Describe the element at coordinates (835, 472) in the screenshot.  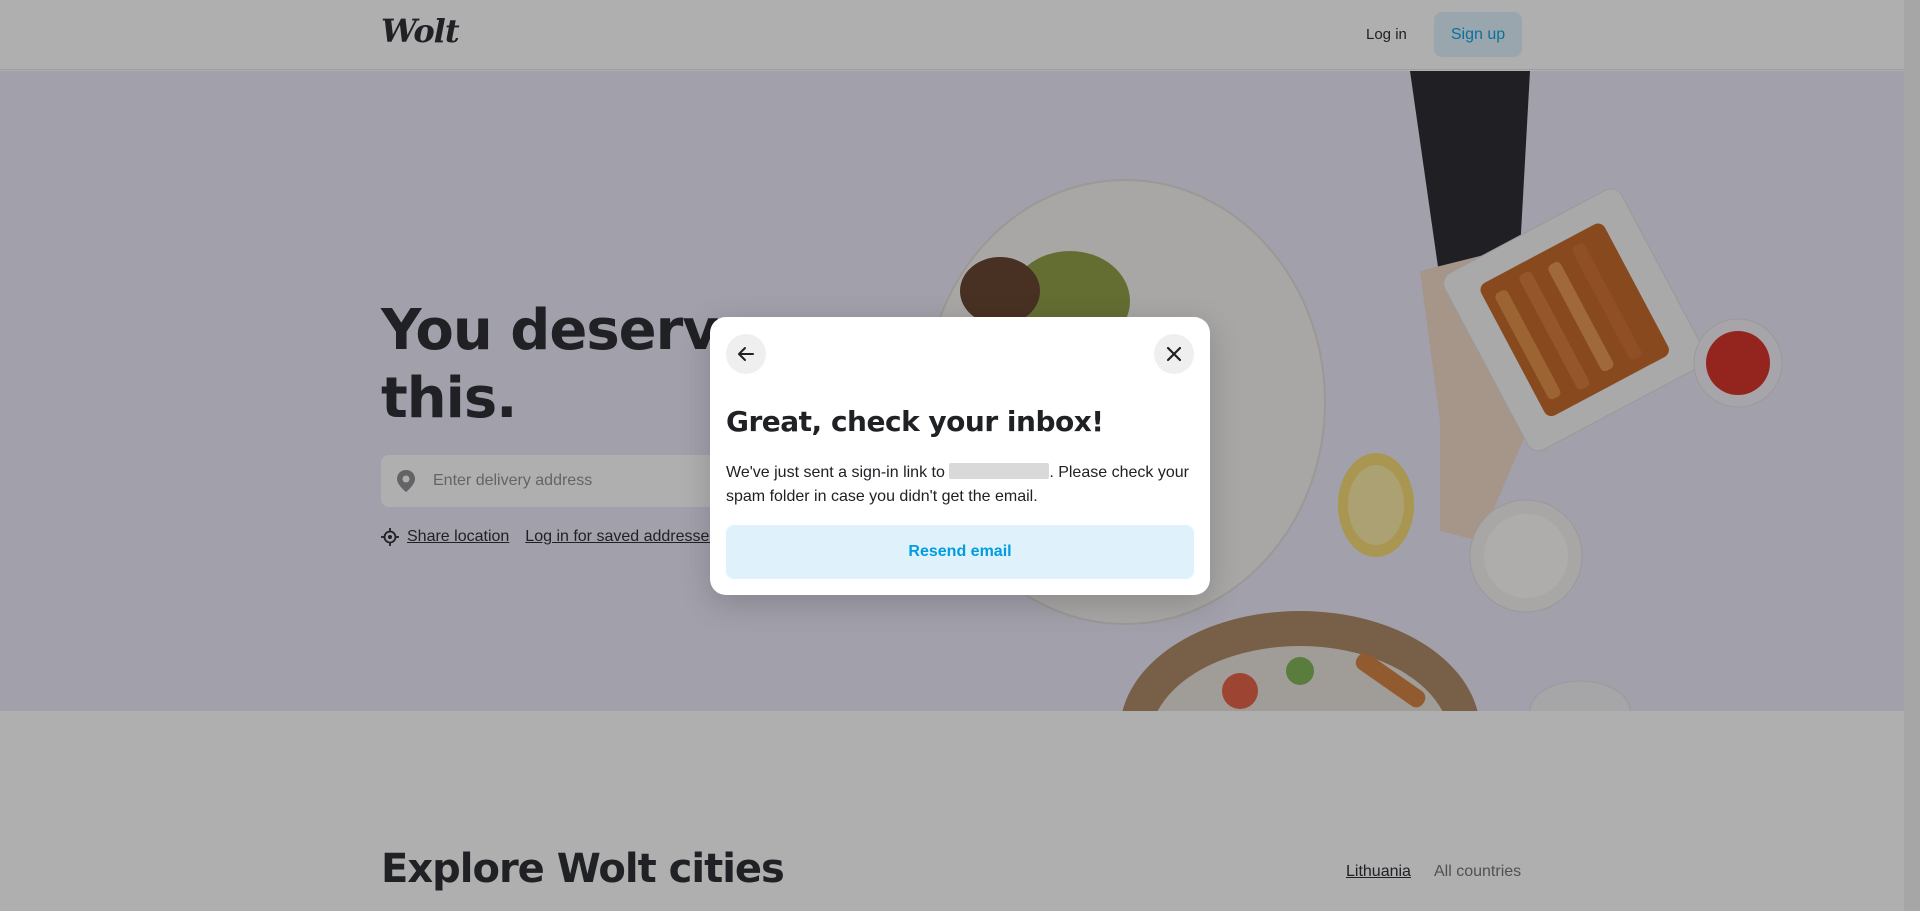
I see `message-prefix: We've just sent a sign-in link to` at that location.